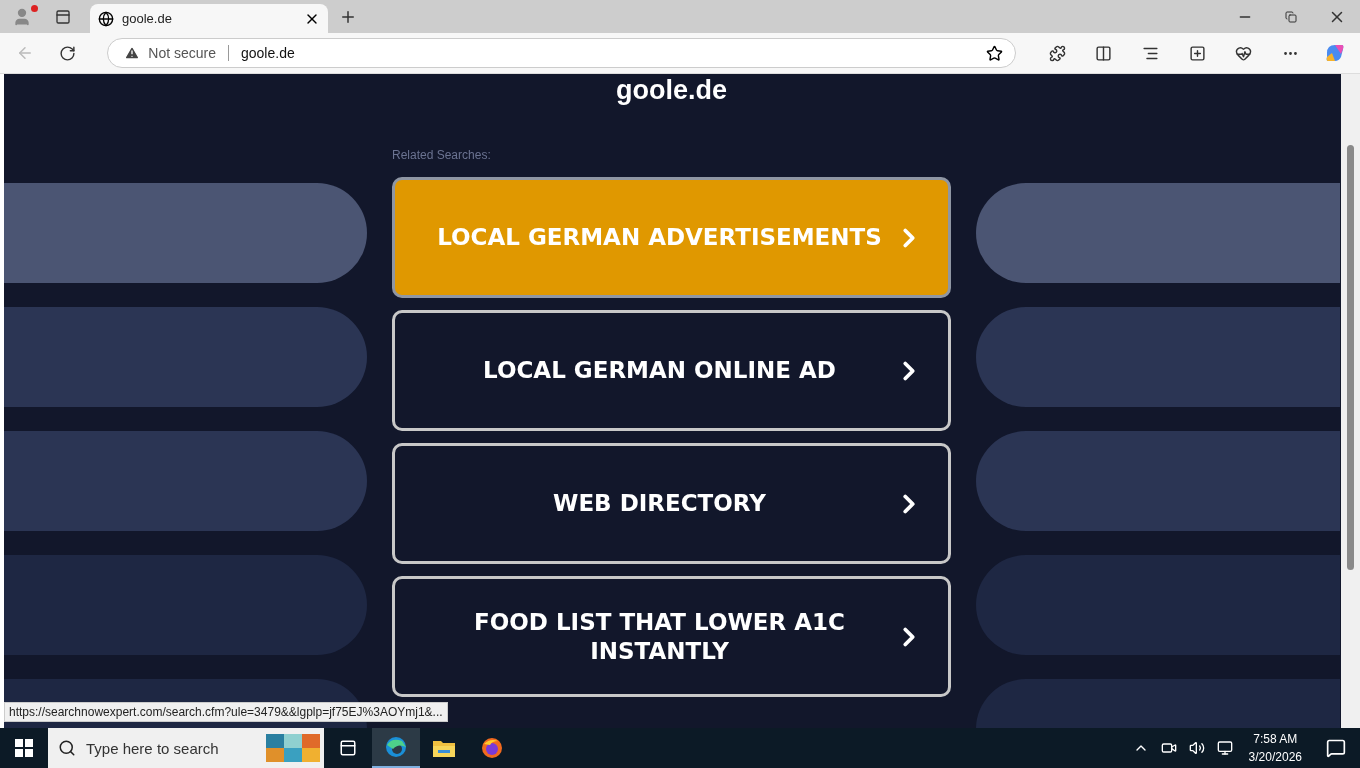  Describe the element at coordinates (995, 53) in the screenshot. I see `favorite-icon` at that location.